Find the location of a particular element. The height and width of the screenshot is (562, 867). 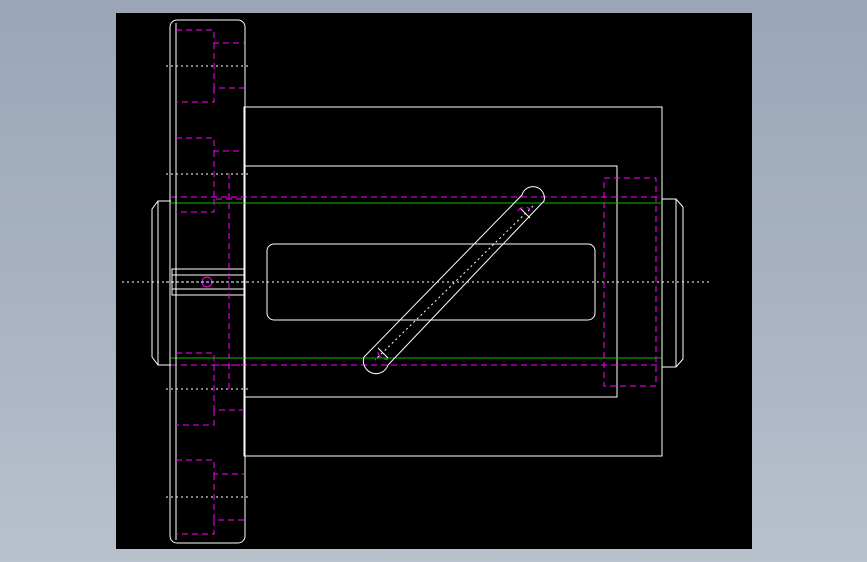

diagonal-link is located at coordinates (453, 280).